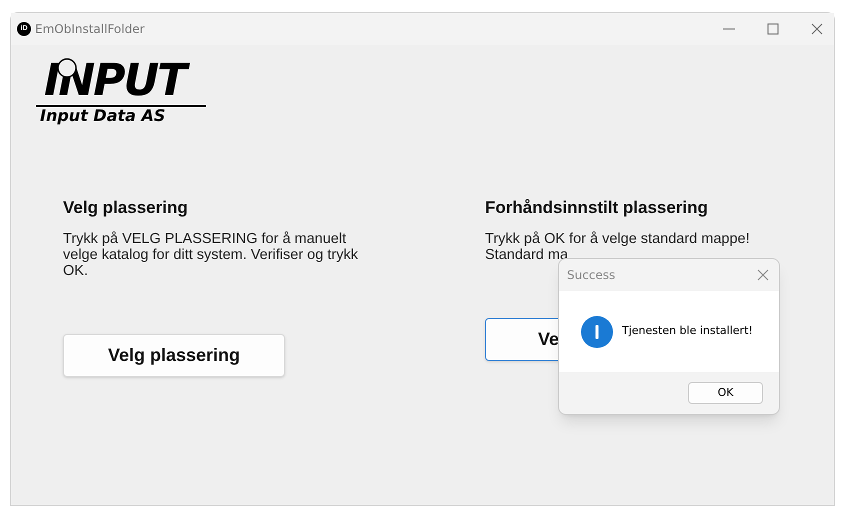 The width and height of the screenshot is (845, 508). Describe the element at coordinates (90, 29) in the screenshot. I see `window-title: EmObInstallFolder` at that location.